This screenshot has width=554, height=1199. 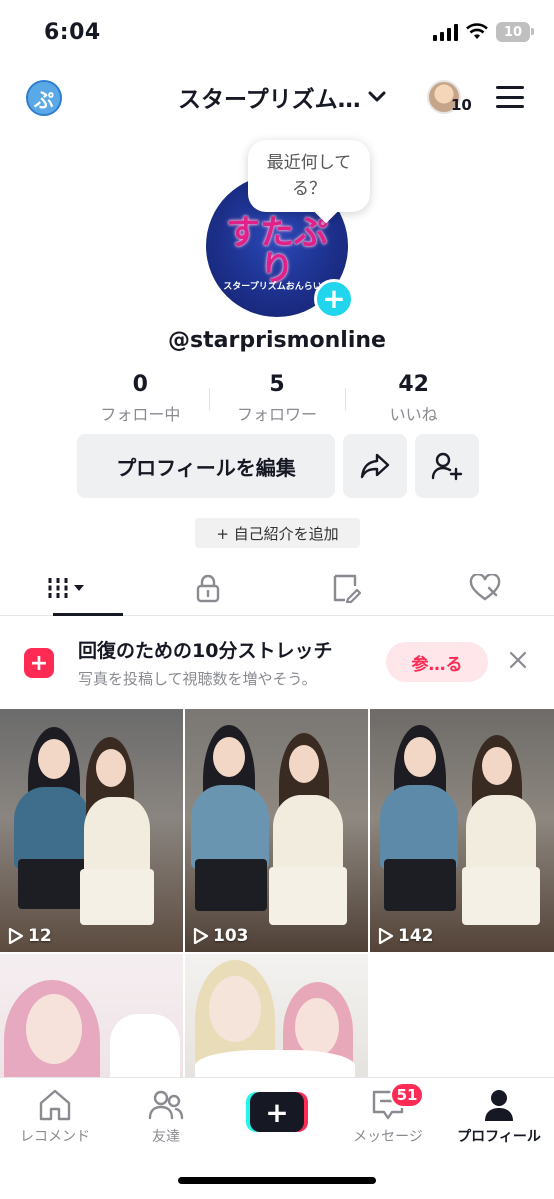 I want to click on status-time: 6:04, so click(x=72, y=32).